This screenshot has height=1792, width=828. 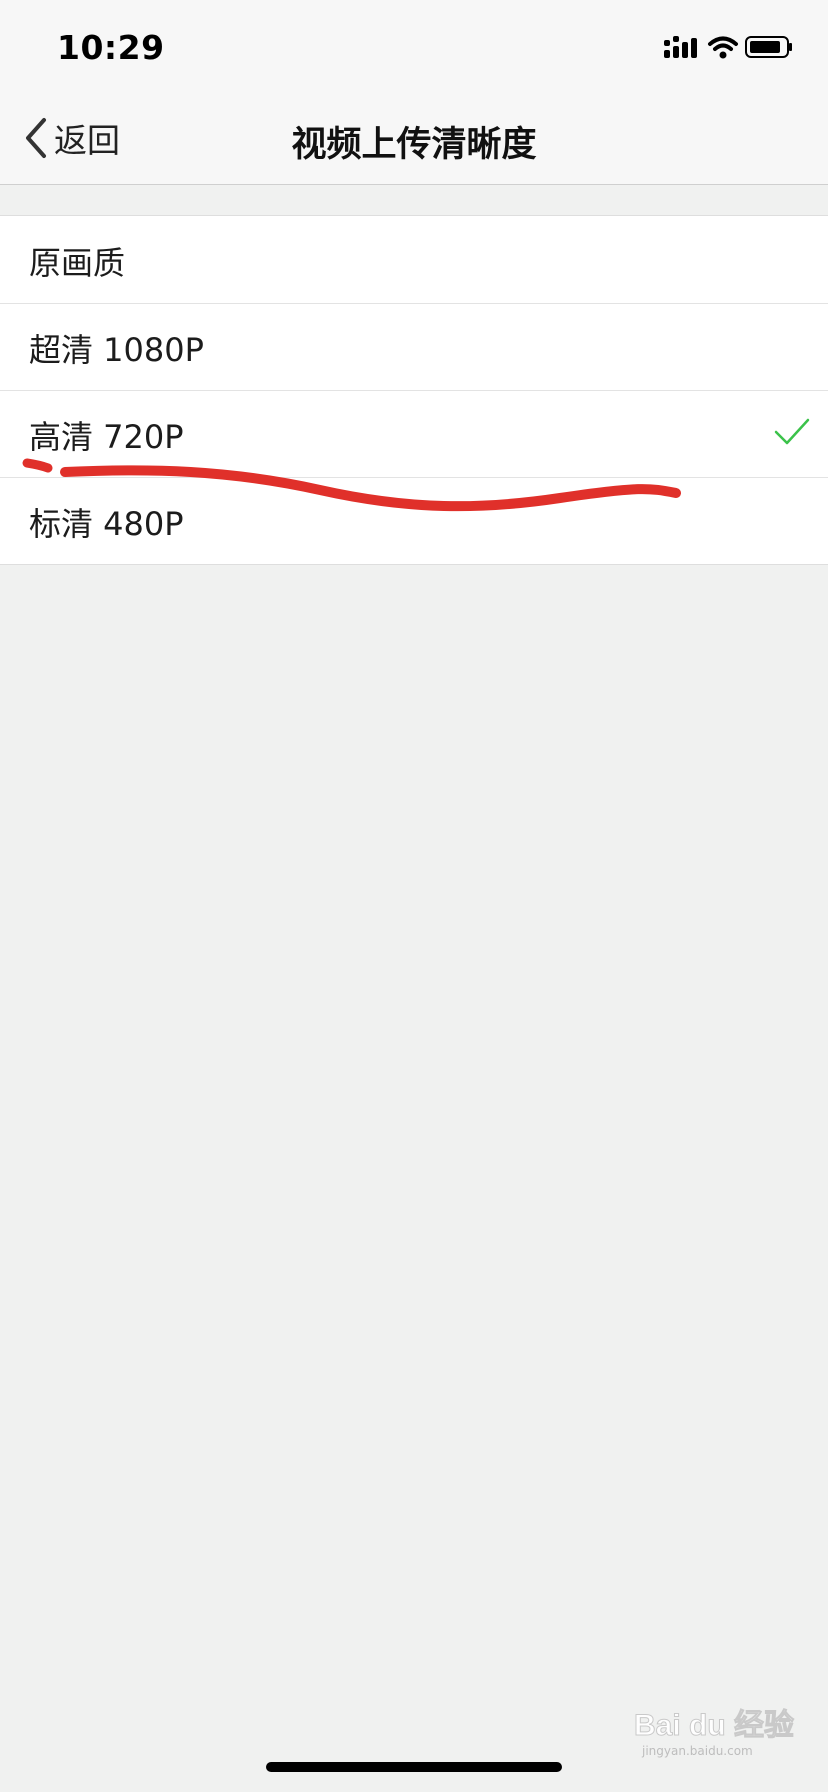 I want to click on baidu-watermark: Bai du 经验 jingyan.baidu.com, so click(x=718, y=1735).